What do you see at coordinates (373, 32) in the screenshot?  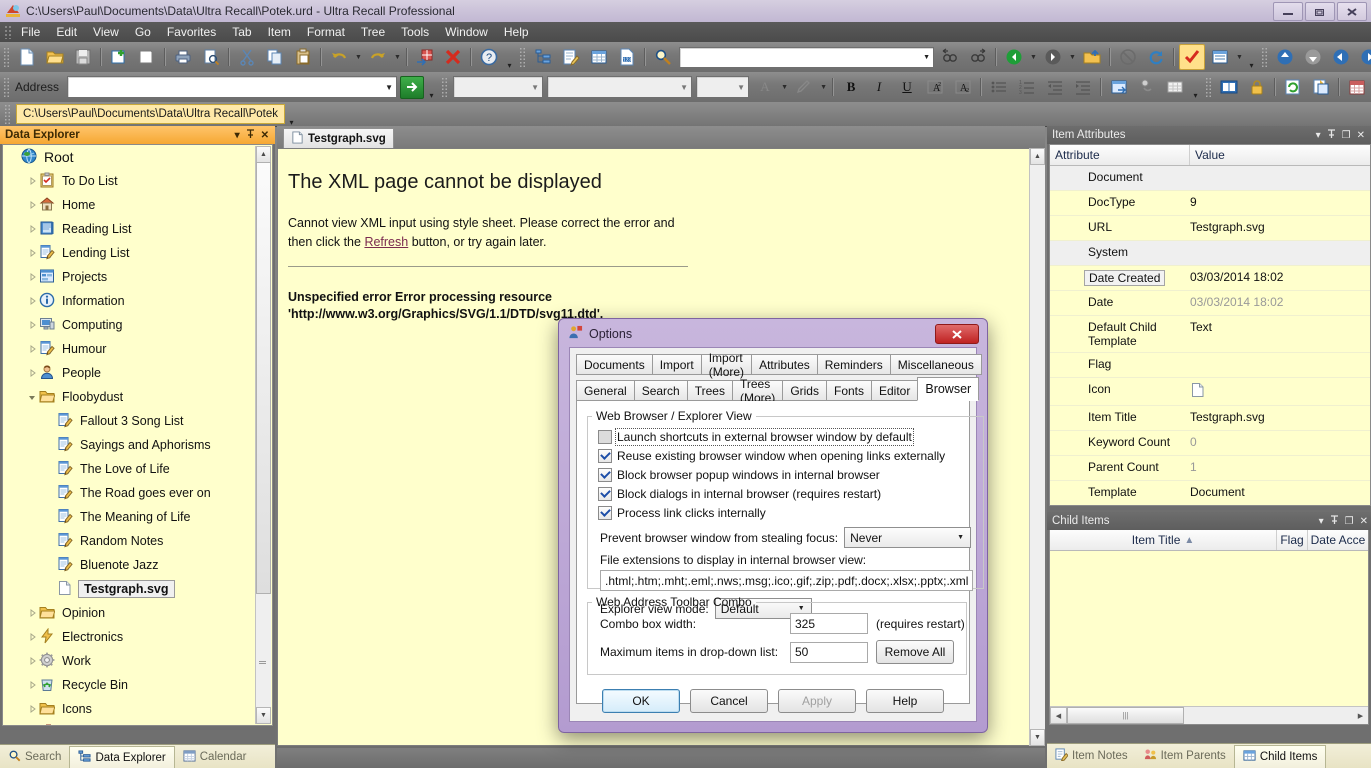 I see `menu-item-tree: Tree` at bounding box center [373, 32].